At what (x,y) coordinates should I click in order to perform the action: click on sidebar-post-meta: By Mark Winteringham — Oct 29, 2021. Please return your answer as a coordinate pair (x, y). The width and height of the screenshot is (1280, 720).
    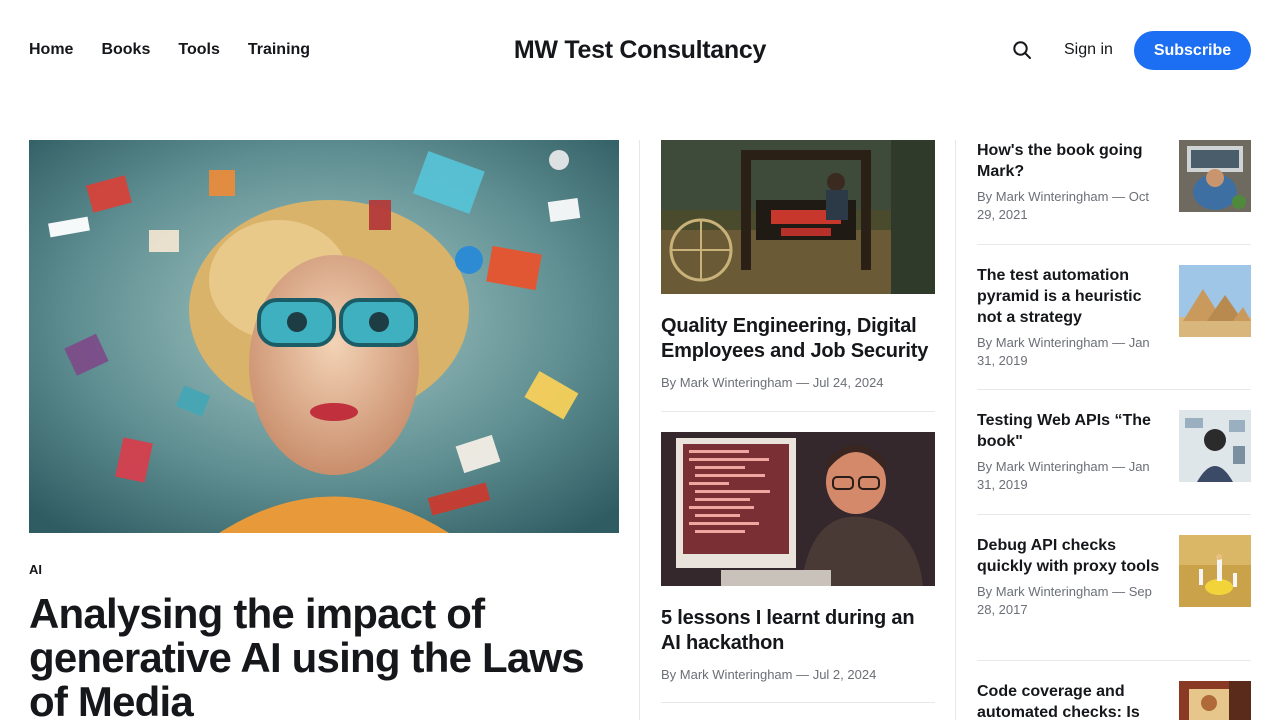
    Looking at the image, I should click on (1063, 205).